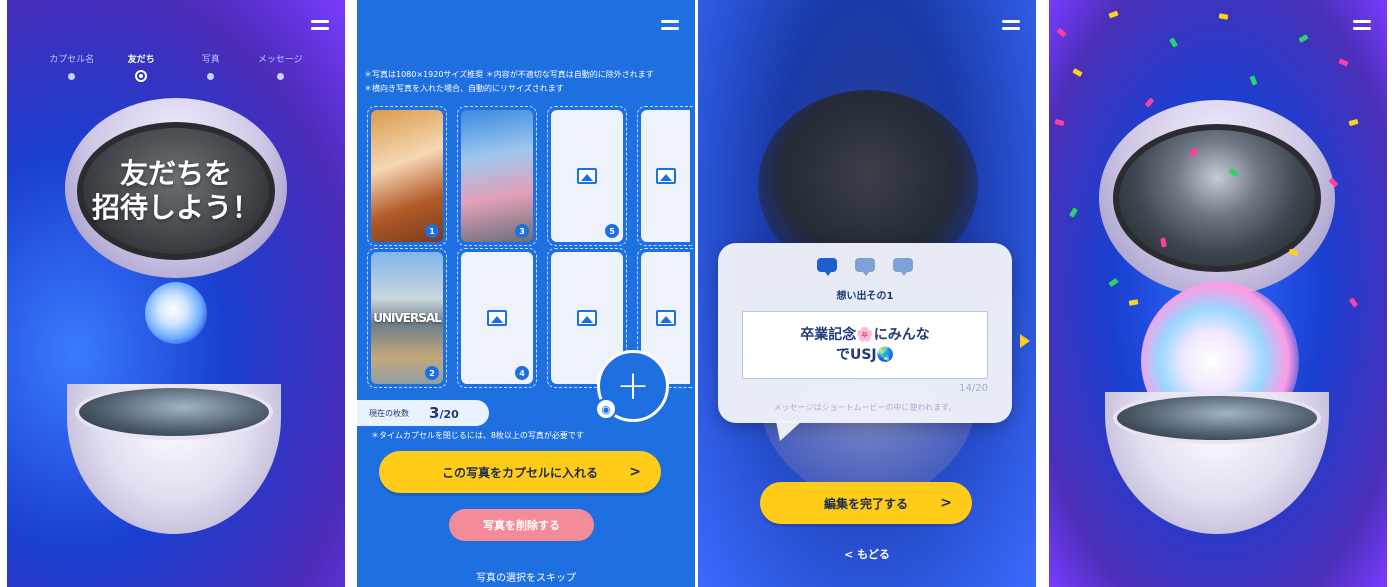 The image size is (1392, 587). I want to click on photo-slot-5: 5, so click(587, 176).